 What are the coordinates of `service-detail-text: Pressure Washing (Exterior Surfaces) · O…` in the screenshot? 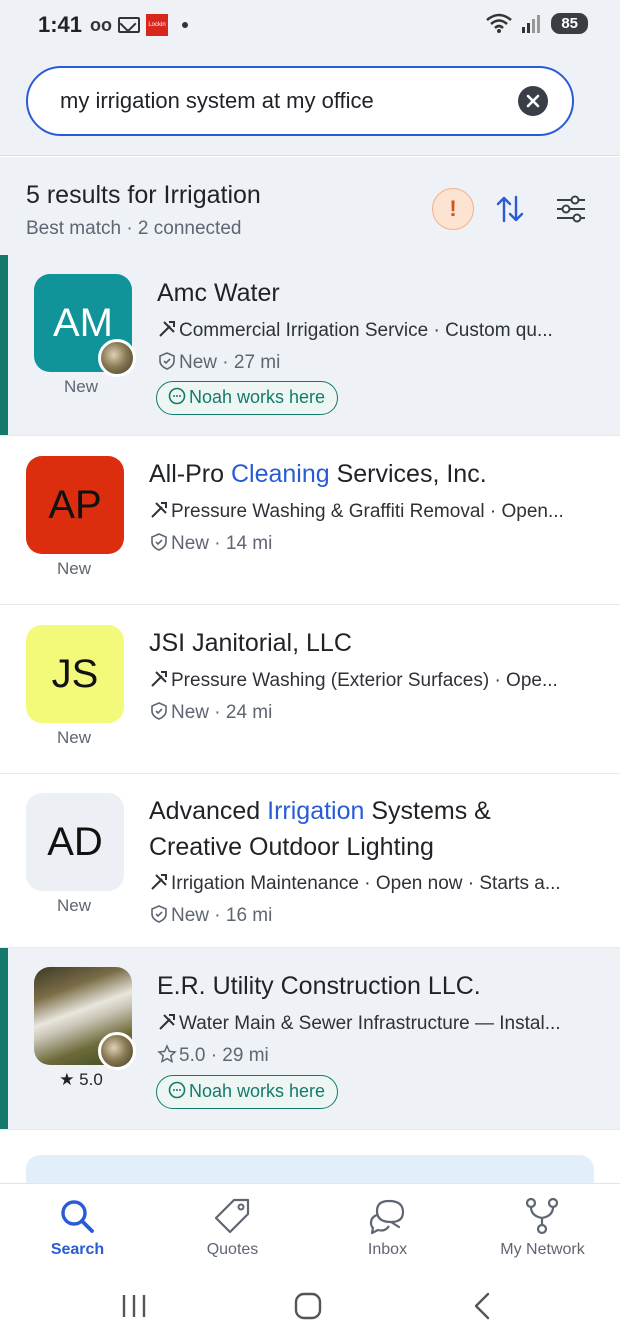 It's located at (364, 680).